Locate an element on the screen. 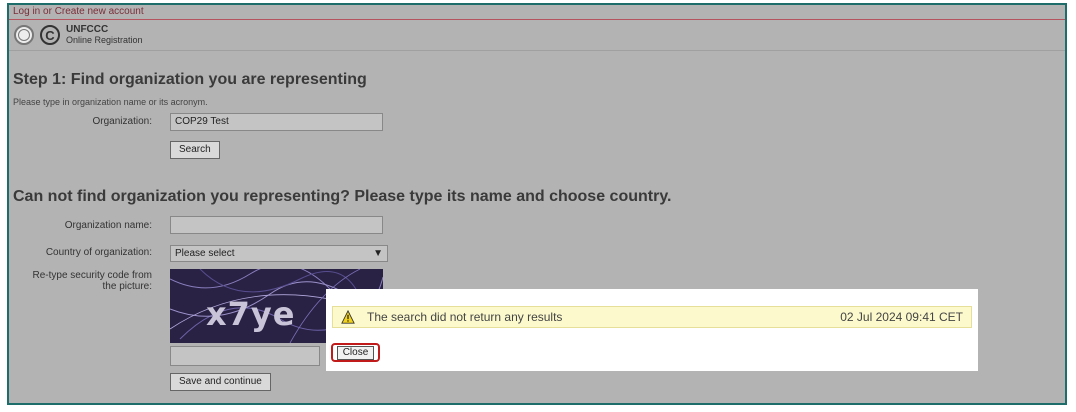 This screenshot has width=1076, height=412. security-code-label: Re-type security code from the picture: is located at coordinates (82, 281).